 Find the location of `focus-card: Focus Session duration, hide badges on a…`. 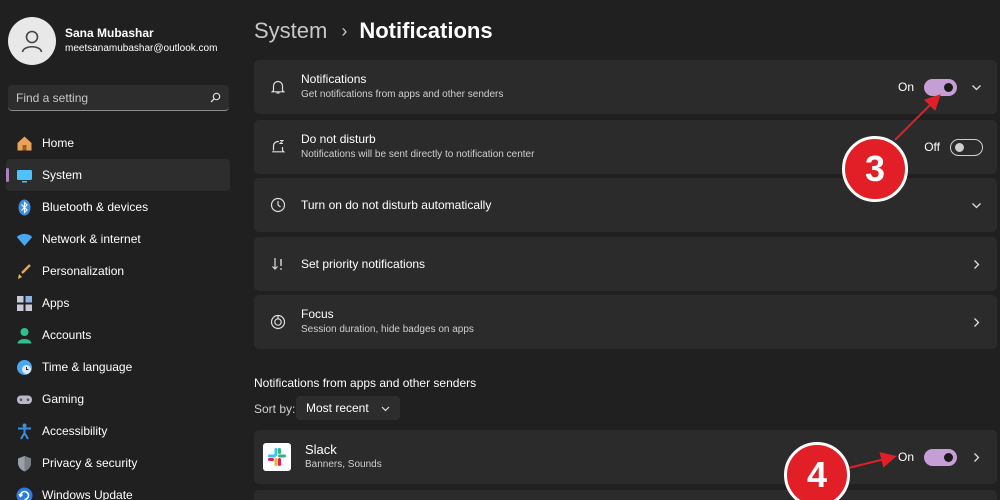

focus-card: Focus Session duration, hide badges on a… is located at coordinates (625, 322).